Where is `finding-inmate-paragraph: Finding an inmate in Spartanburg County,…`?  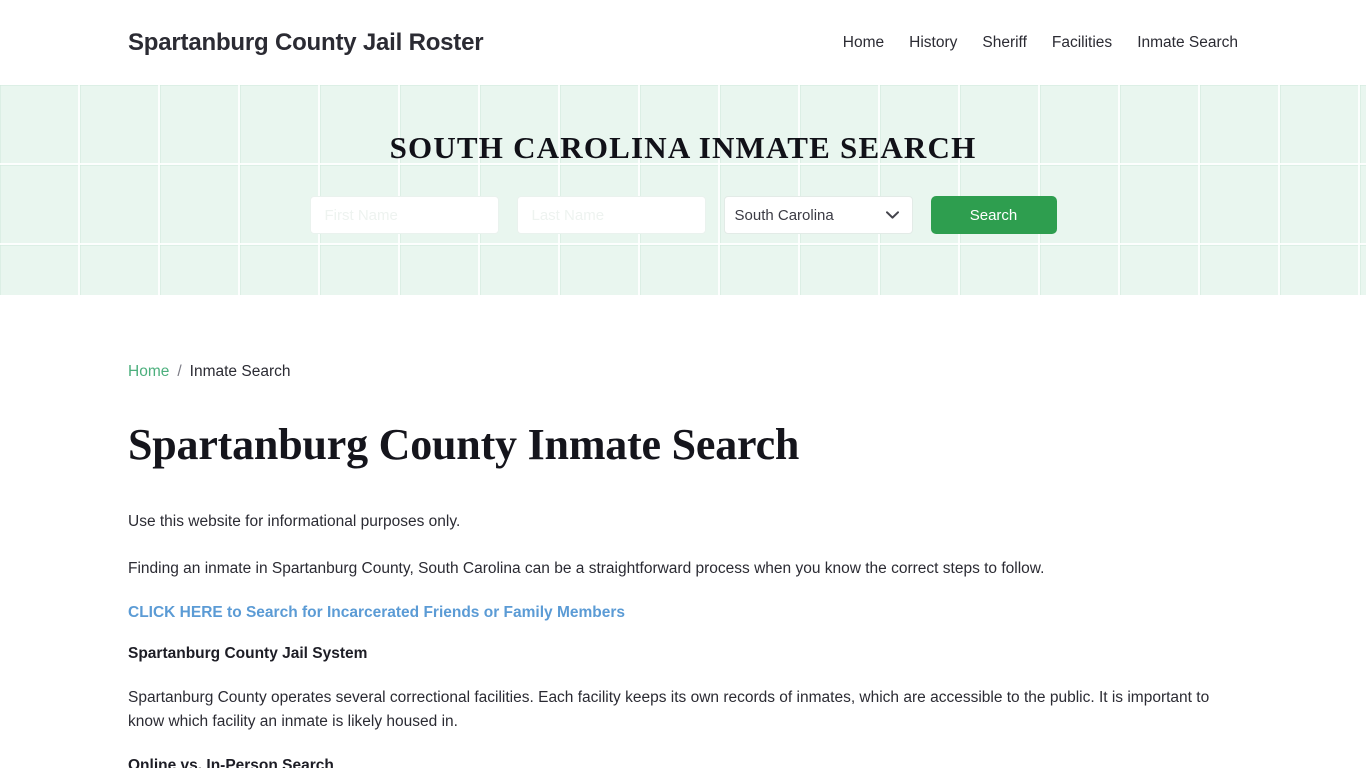
finding-inmate-paragraph: Finding an inmate in Spartanburg County,… is located at coordinates (586, 569).